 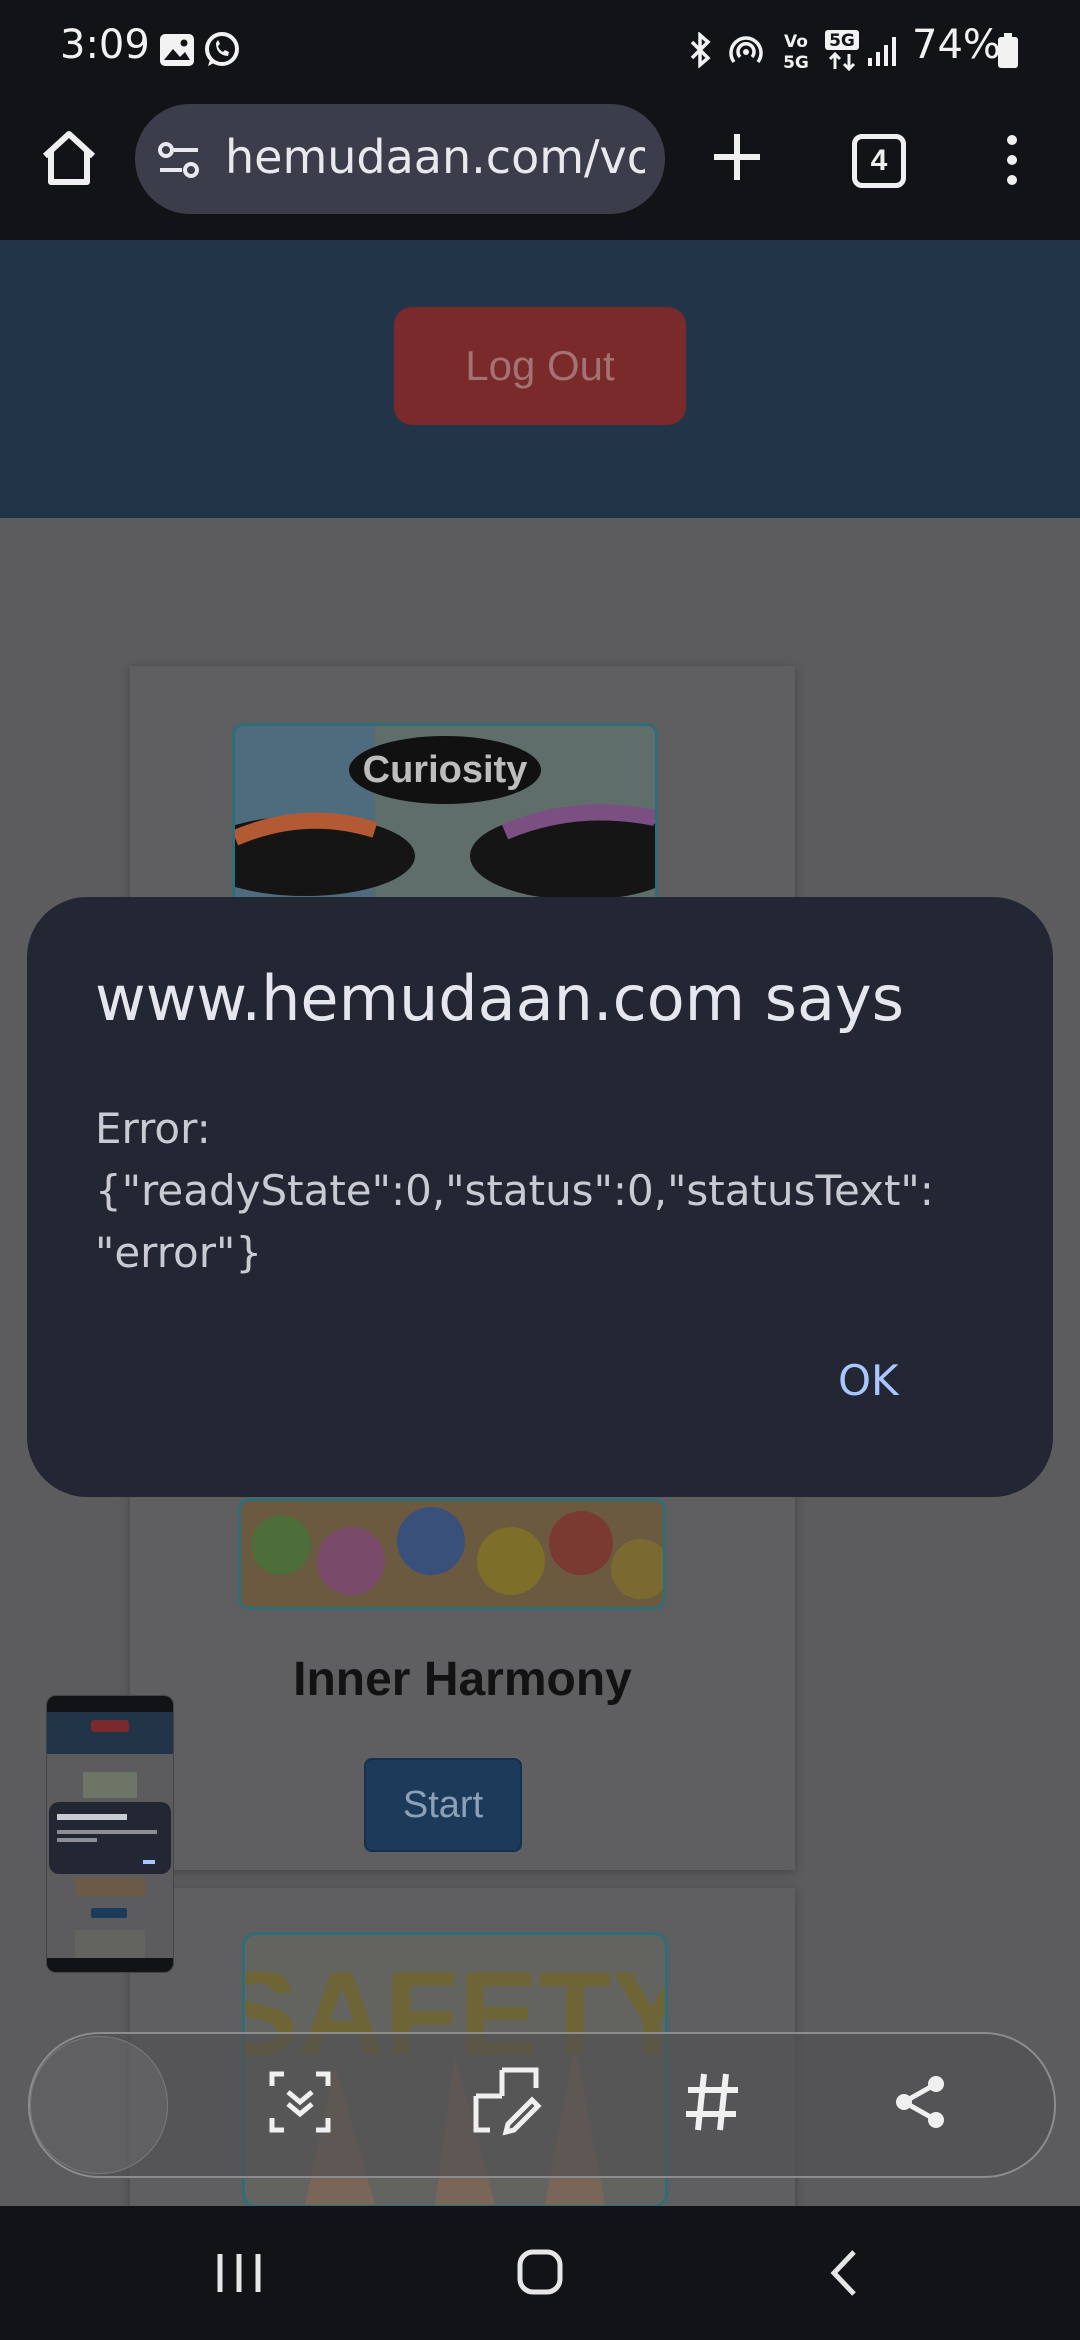 What do you see at coordinates (540, 50) in the screenshot?
I see `status-bar: 3:09 Vo 5G 5G 74%` at bounding box center [540, 50].